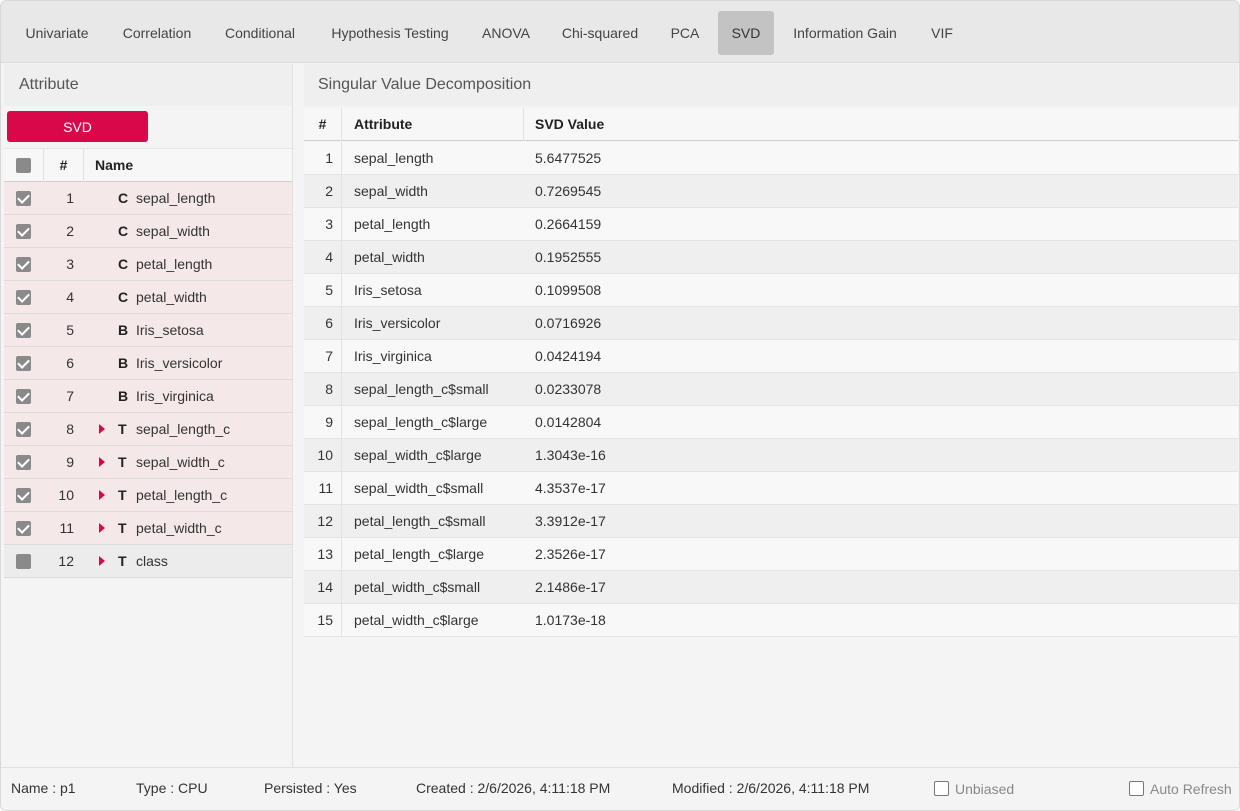  I want to click on table-row: 5 Iris_setosa 0.1099508, so click(771, 290).